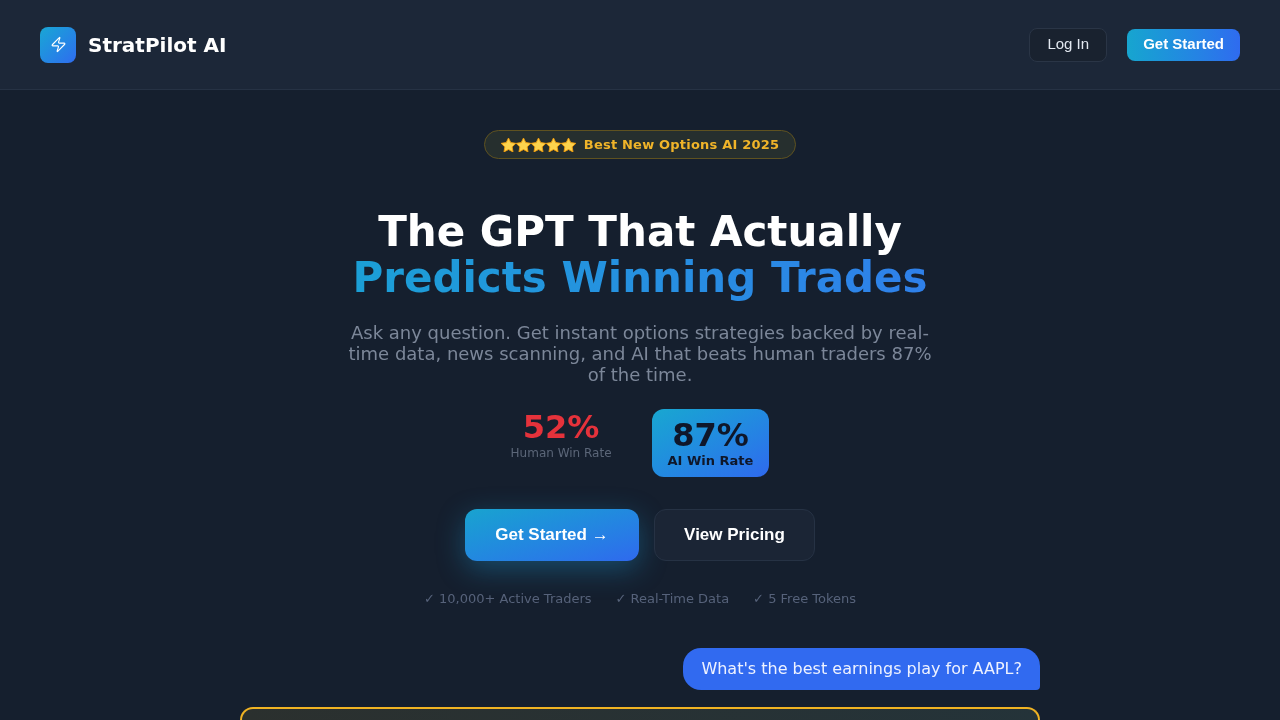  Describe the element at coordinates (561, 427) in the screenshot. I see `stat-value: 52%` at that location.